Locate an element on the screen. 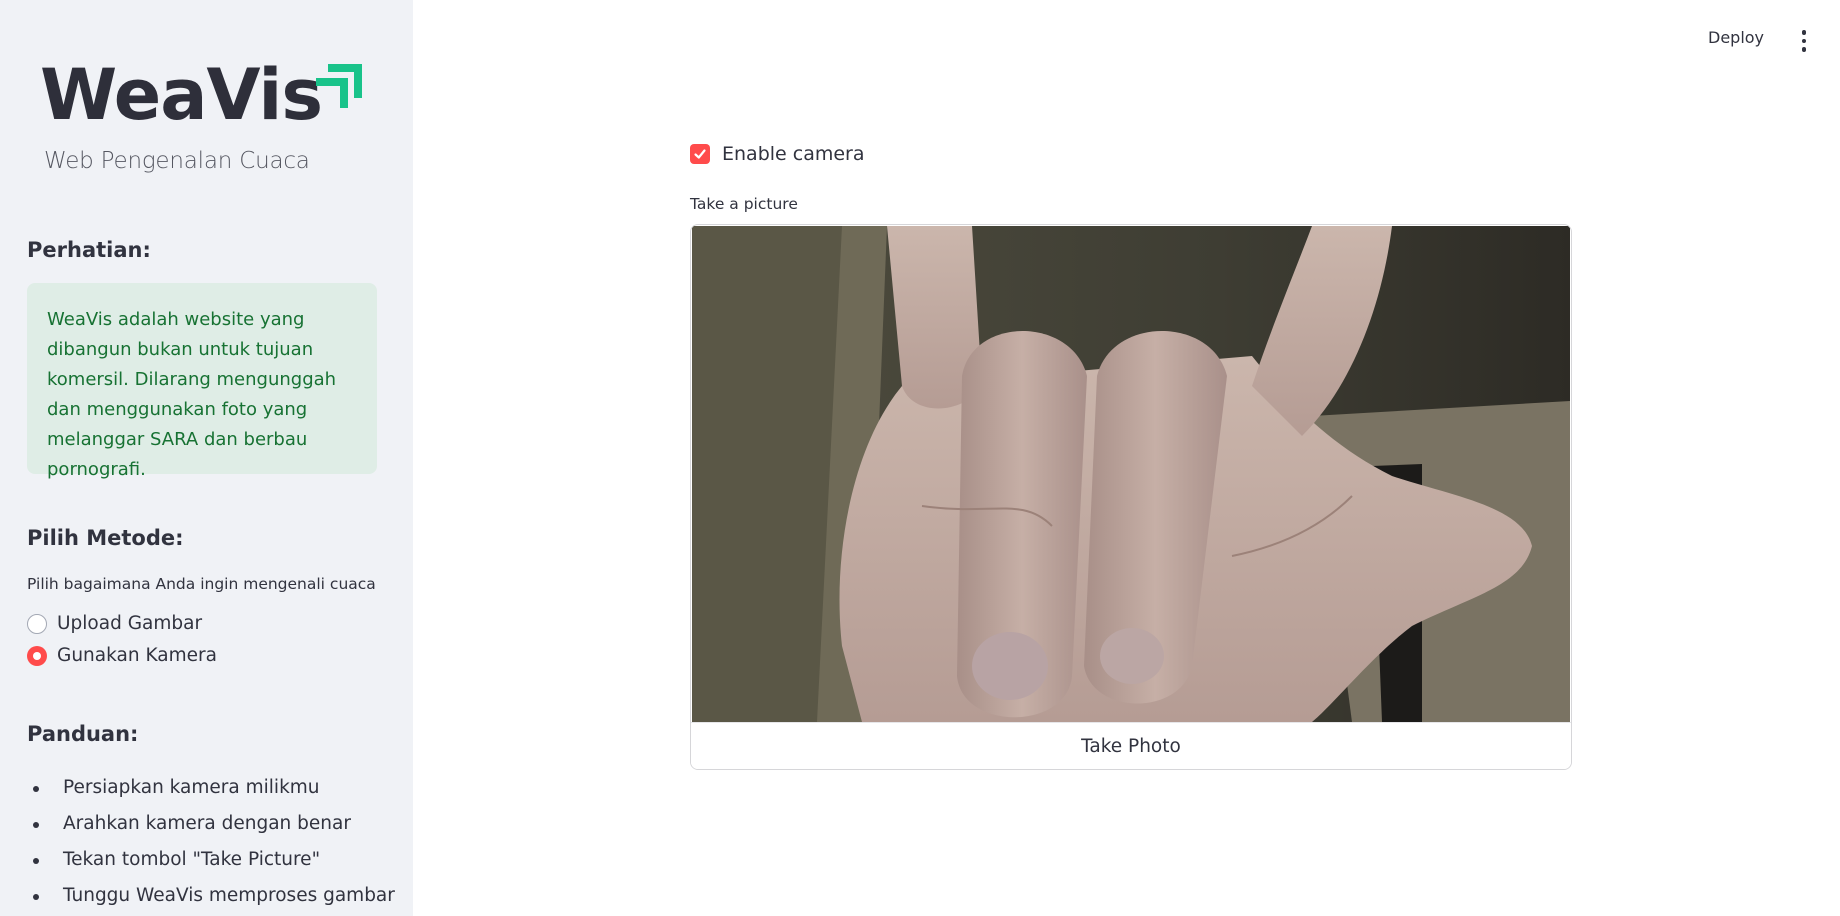  kebab-vertical-icon is located at coordinates (1804, 41).